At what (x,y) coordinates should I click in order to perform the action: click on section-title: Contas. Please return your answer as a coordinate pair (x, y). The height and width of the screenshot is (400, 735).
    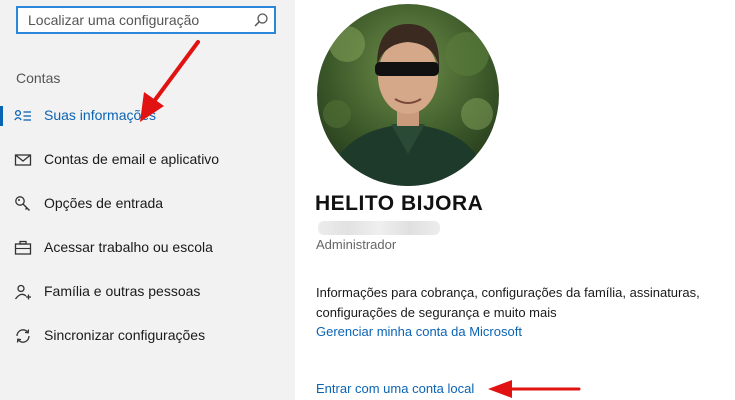
    Looking at the image, I should click on (38, 78).